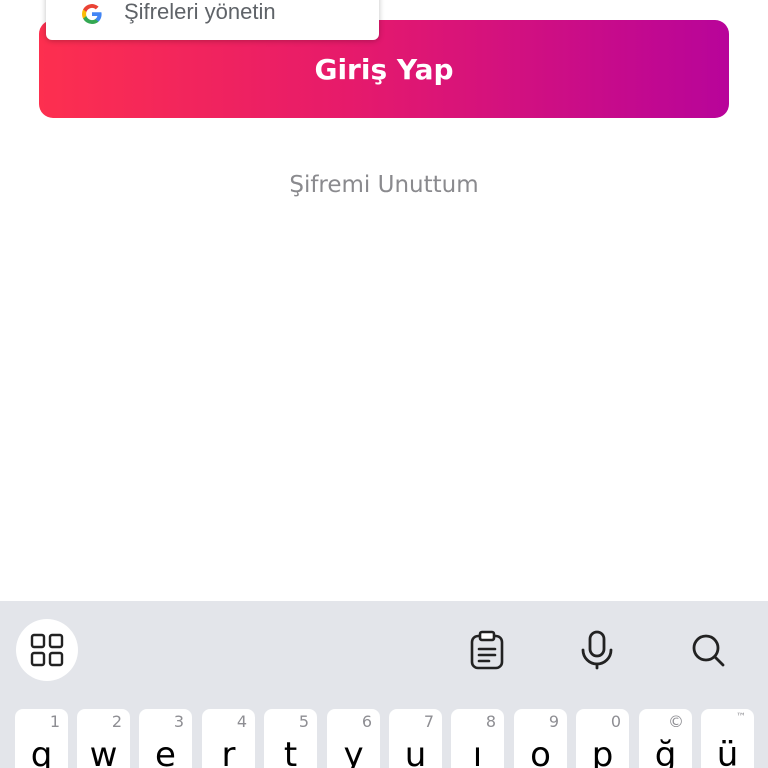 The width and height of the screenshot is (768, 768). Describe the element at coordinates (384, 185) in the screenshot. I see `forgot-password-link: Şifremi Unuttum` at that location.